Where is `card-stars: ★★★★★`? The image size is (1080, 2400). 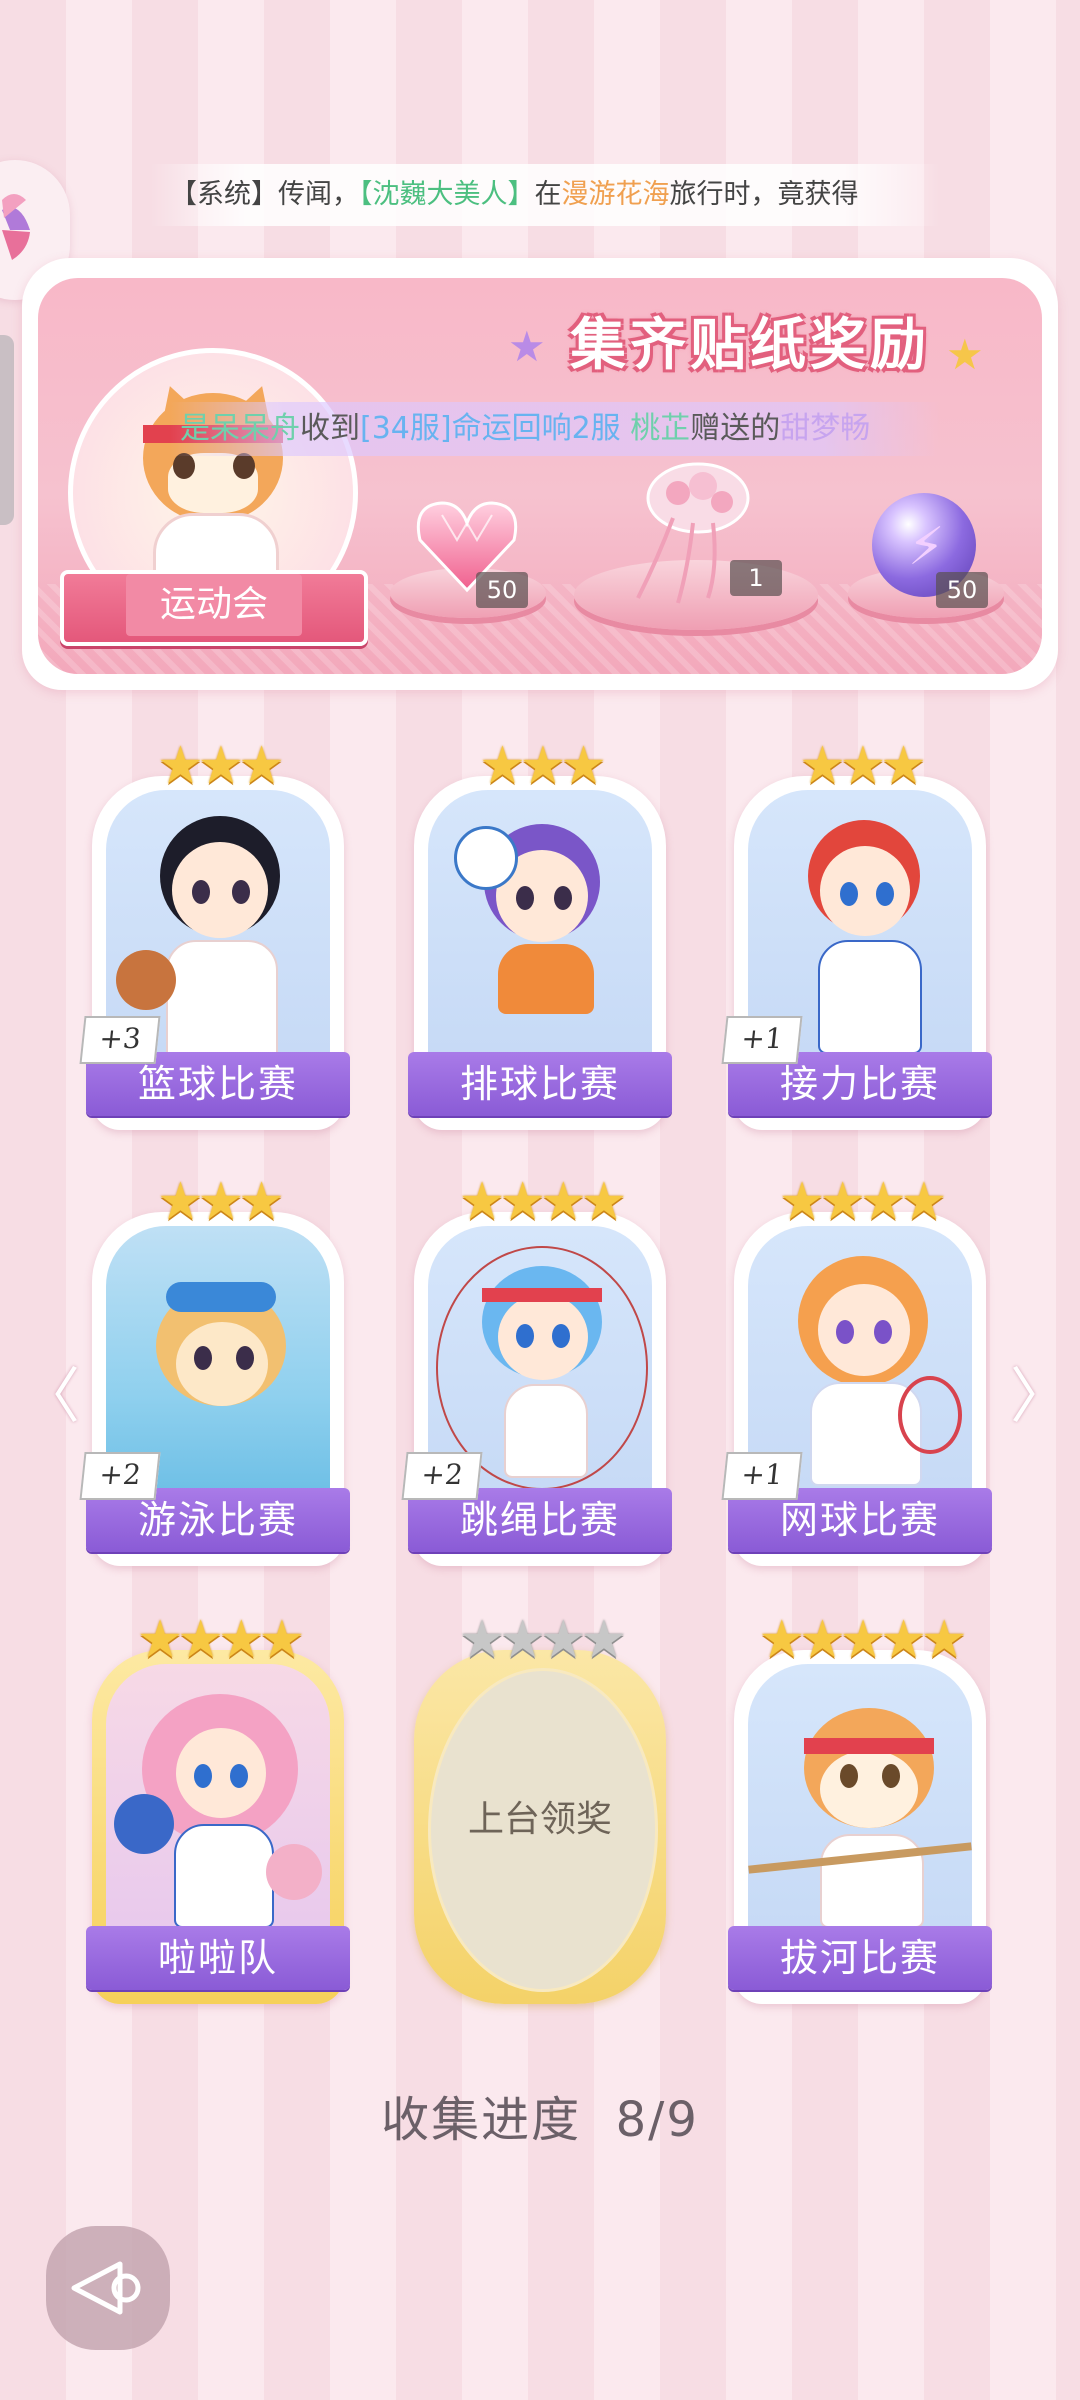 card-stars: ★★★★★ is located at coordinates (862, 1640).